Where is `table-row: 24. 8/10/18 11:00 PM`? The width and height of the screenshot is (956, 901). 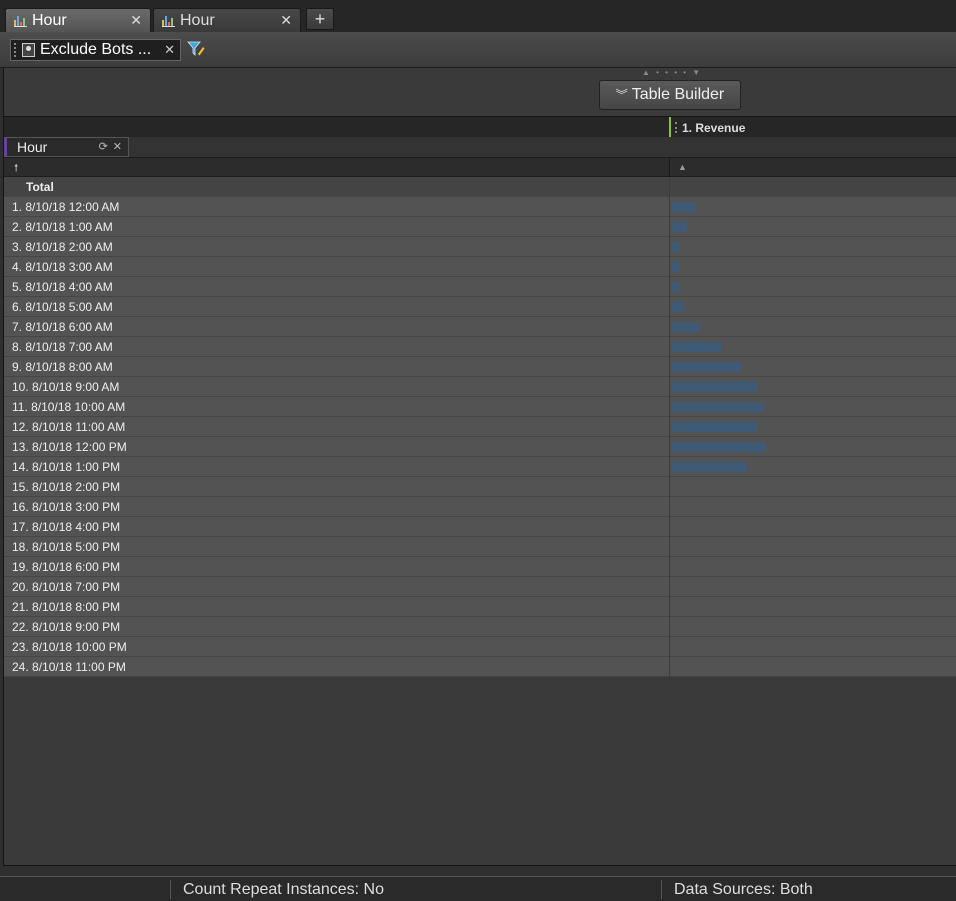 table-row: 24. 8/10/18 11:00 PM is located at coordinates (480, 667).